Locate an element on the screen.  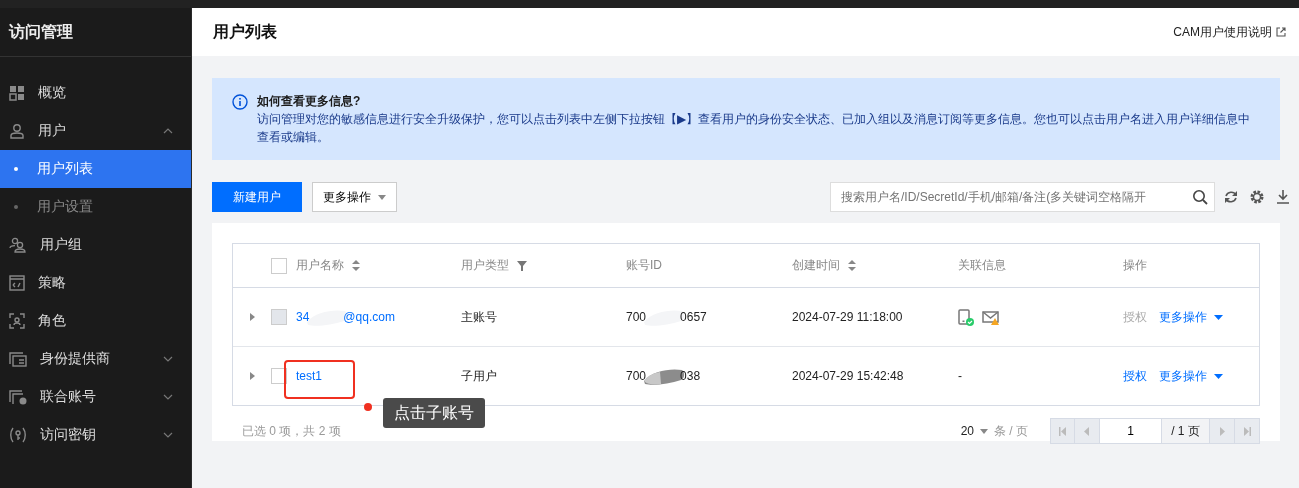
grid-icon is located at coordinates (17, 93).